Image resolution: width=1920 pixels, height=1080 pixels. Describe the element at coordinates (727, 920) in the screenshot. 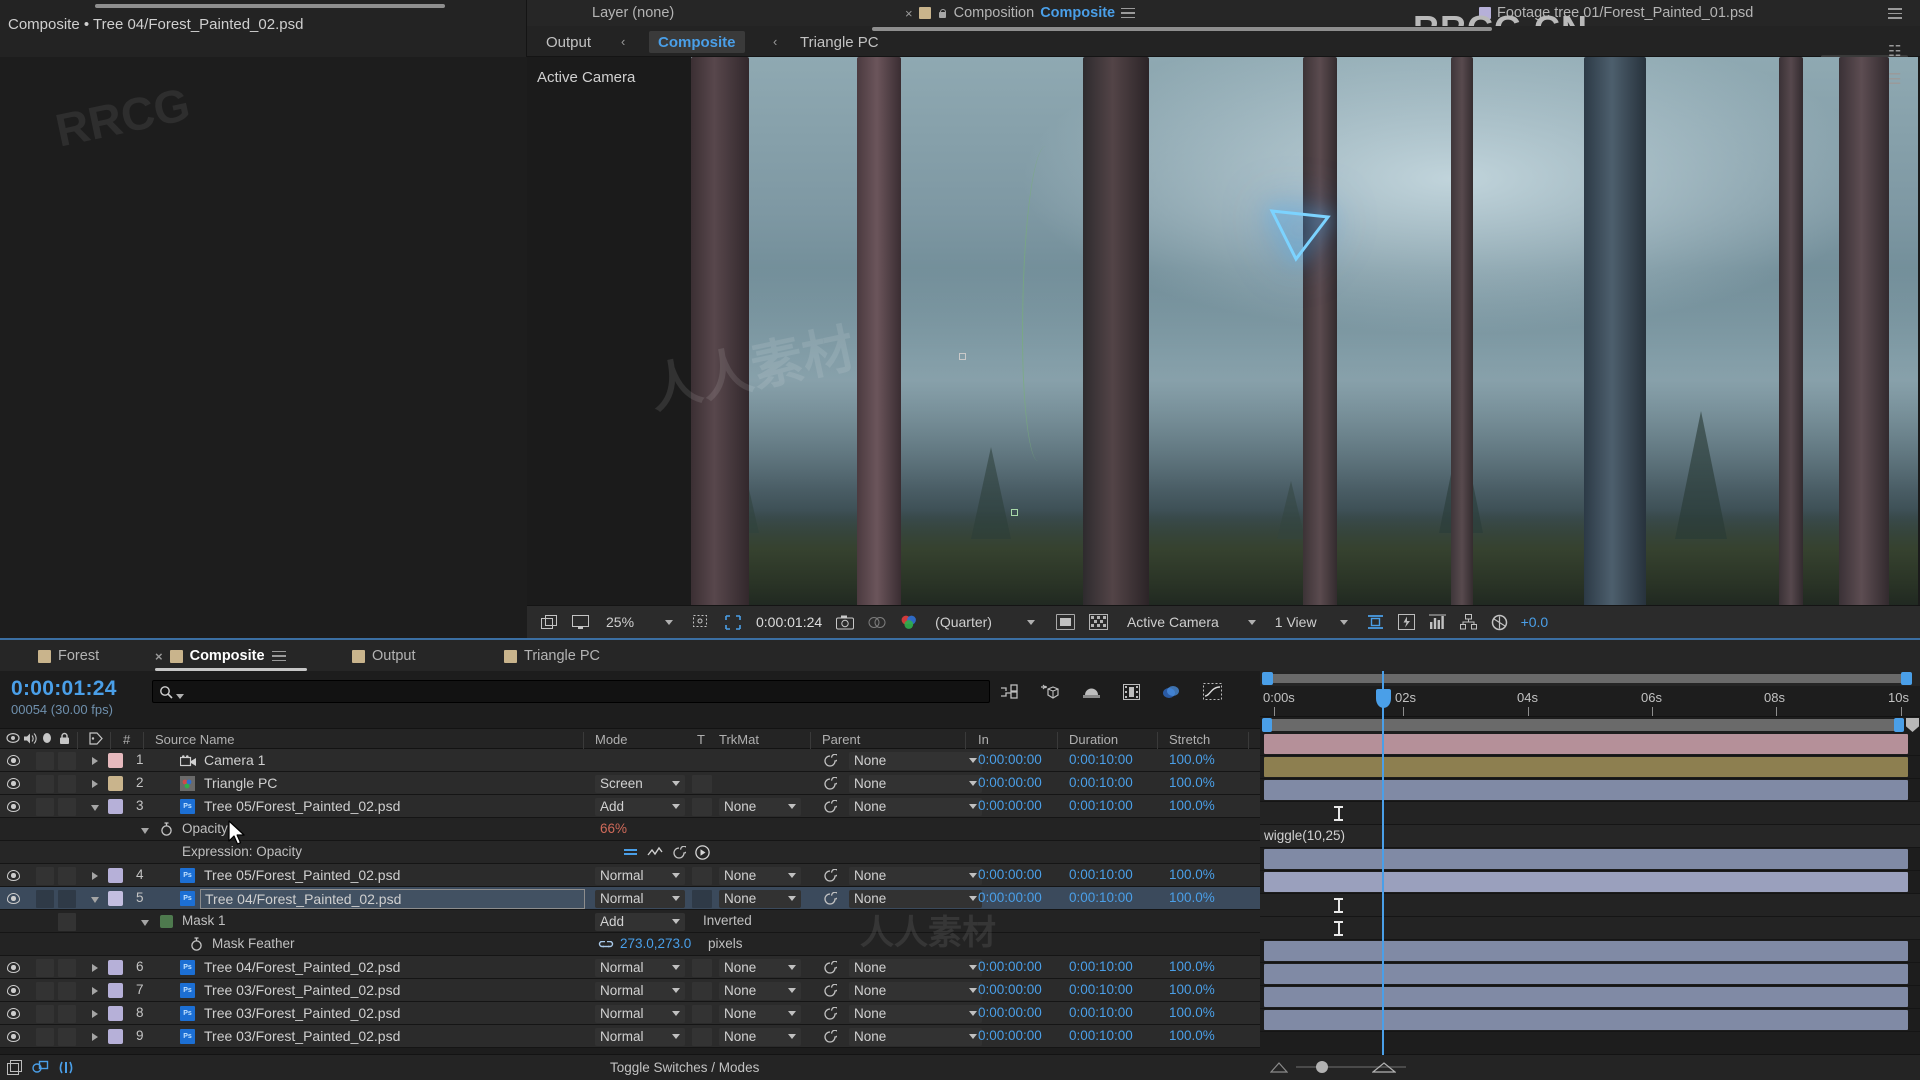

I see `mask-inverted-label: Inverted` at that location.